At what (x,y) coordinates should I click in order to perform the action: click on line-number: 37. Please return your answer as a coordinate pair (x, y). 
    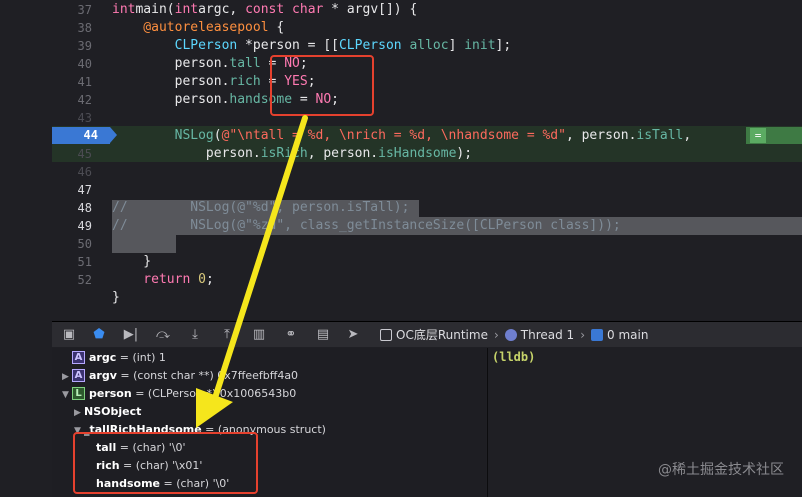
    Looking at the image, I should click on (66, 10).